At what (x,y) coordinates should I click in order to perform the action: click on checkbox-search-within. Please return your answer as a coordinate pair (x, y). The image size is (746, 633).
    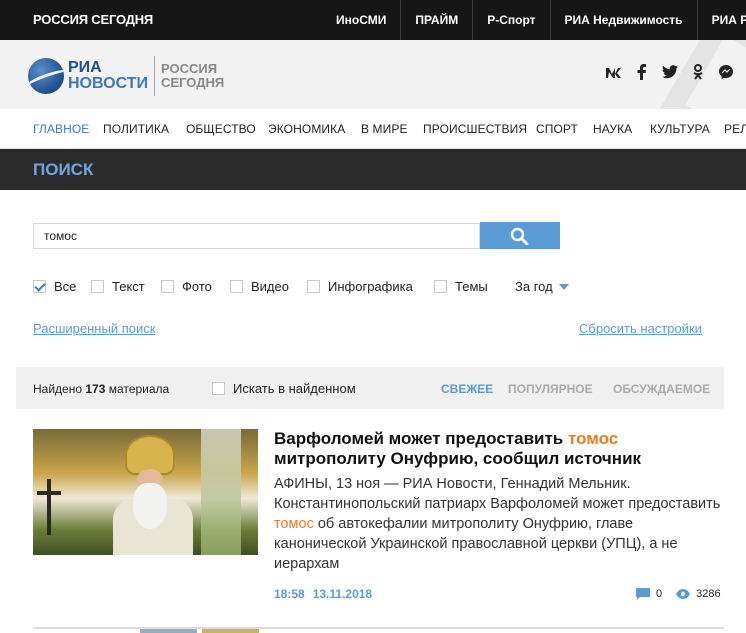
    Looking at the image, I should click on (218, 388).